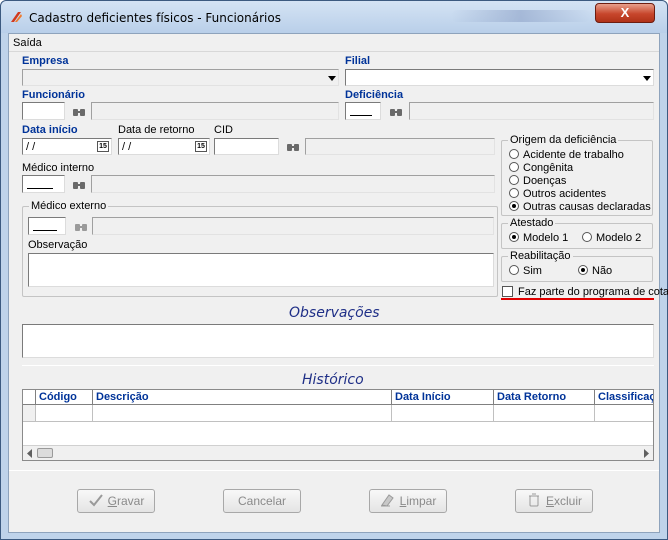 Image resolution: width=668 pixels, height=540 pixels. Describe the element at coordinates (533, 500) in the screenshot. I see `trash-icon` at that location.